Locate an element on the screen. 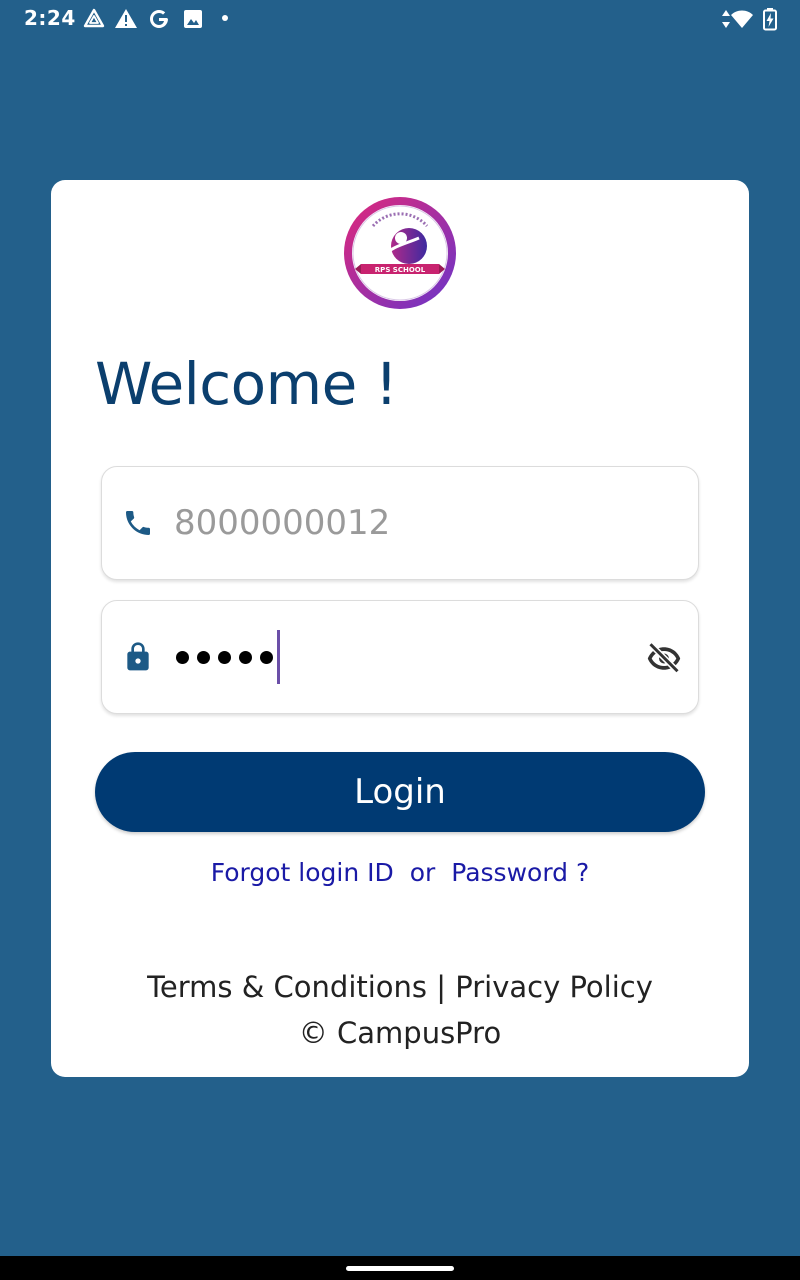 The height and width of the screenshot is (1280, 800). dot-icon is located at coordinates (225, 18).